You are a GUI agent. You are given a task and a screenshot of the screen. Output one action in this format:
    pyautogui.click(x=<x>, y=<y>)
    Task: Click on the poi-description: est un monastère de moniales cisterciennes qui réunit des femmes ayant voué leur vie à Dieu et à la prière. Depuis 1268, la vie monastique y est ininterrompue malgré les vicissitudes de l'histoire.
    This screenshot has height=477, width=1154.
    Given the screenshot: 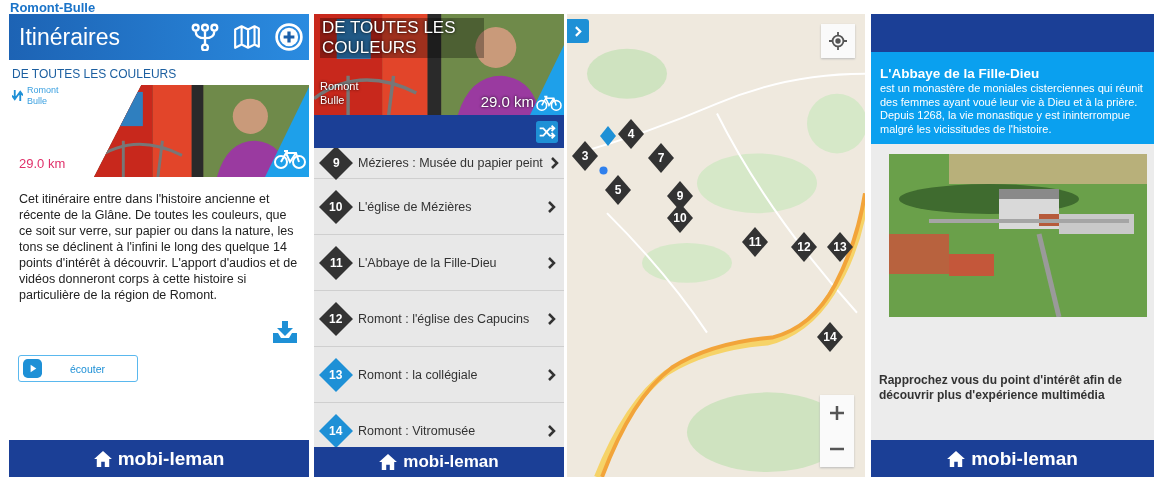 What is the action you would take?
    pyautogui.click(x=1012, y=109)
    